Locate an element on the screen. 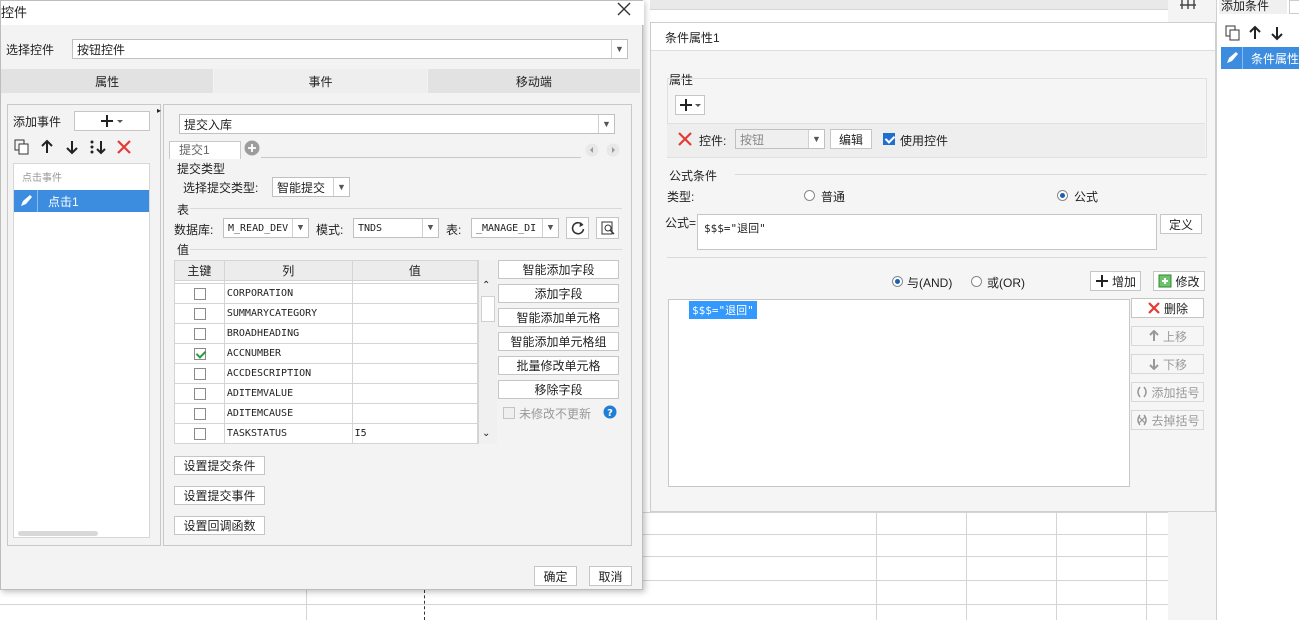  table-row: BROADHEADING is located at coordinates (326, 333).